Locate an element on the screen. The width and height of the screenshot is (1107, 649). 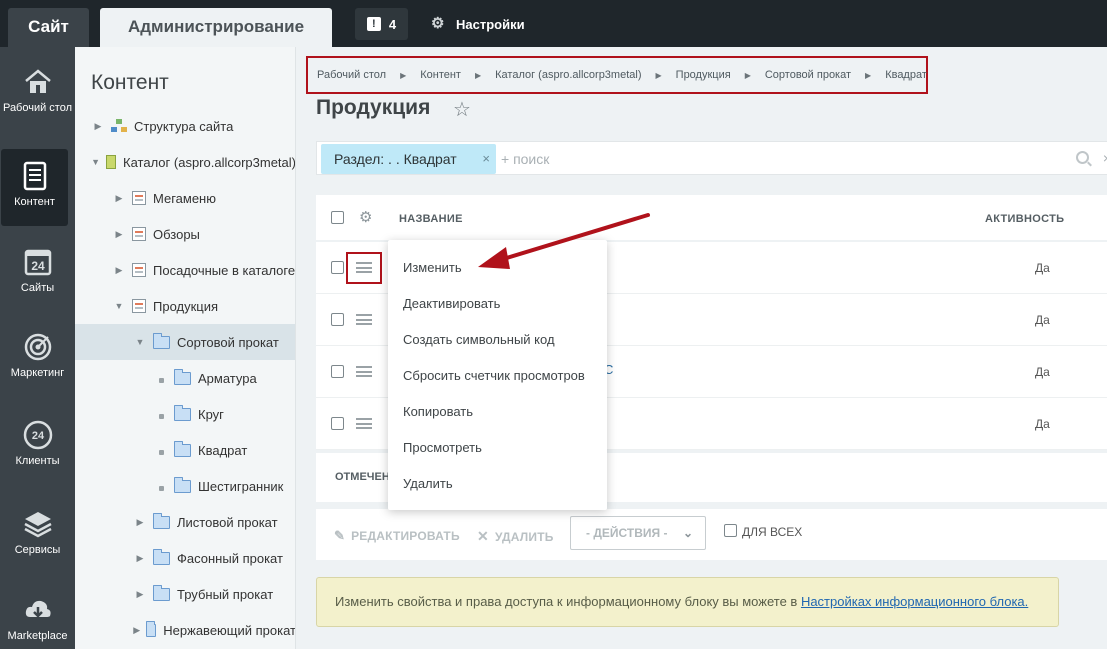
breadcrumb-item: Квадрат is located at coordinates (906, 75).